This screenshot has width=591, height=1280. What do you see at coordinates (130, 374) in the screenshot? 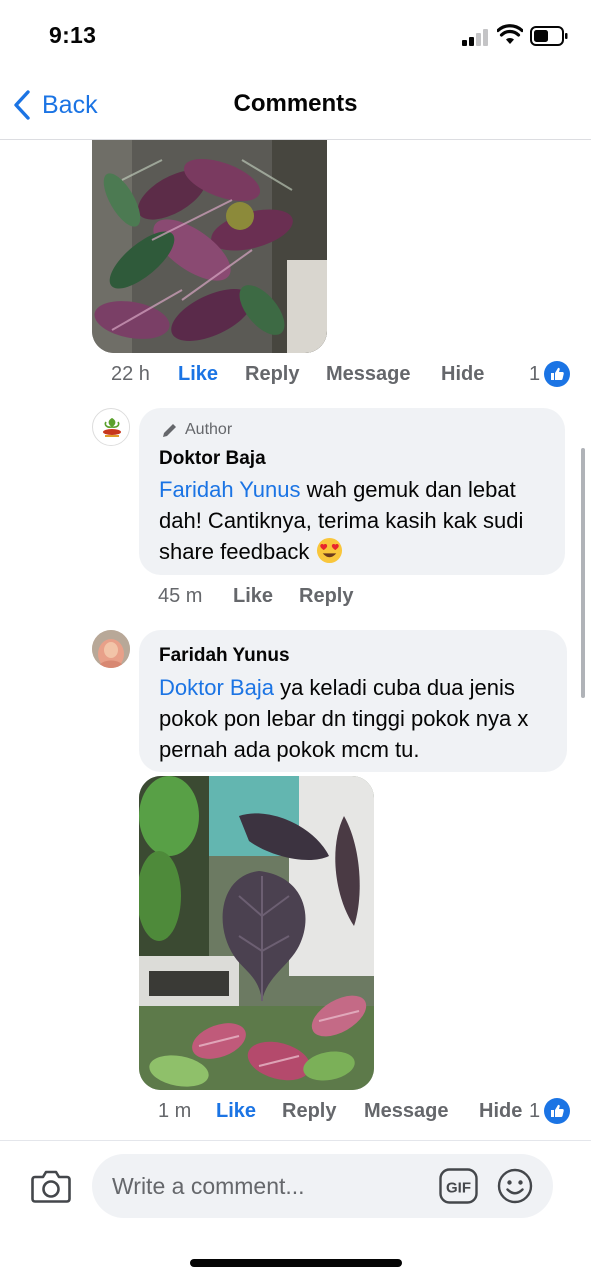
I see `comment-timestamp: 22 h` at bounding box center [130, 374].